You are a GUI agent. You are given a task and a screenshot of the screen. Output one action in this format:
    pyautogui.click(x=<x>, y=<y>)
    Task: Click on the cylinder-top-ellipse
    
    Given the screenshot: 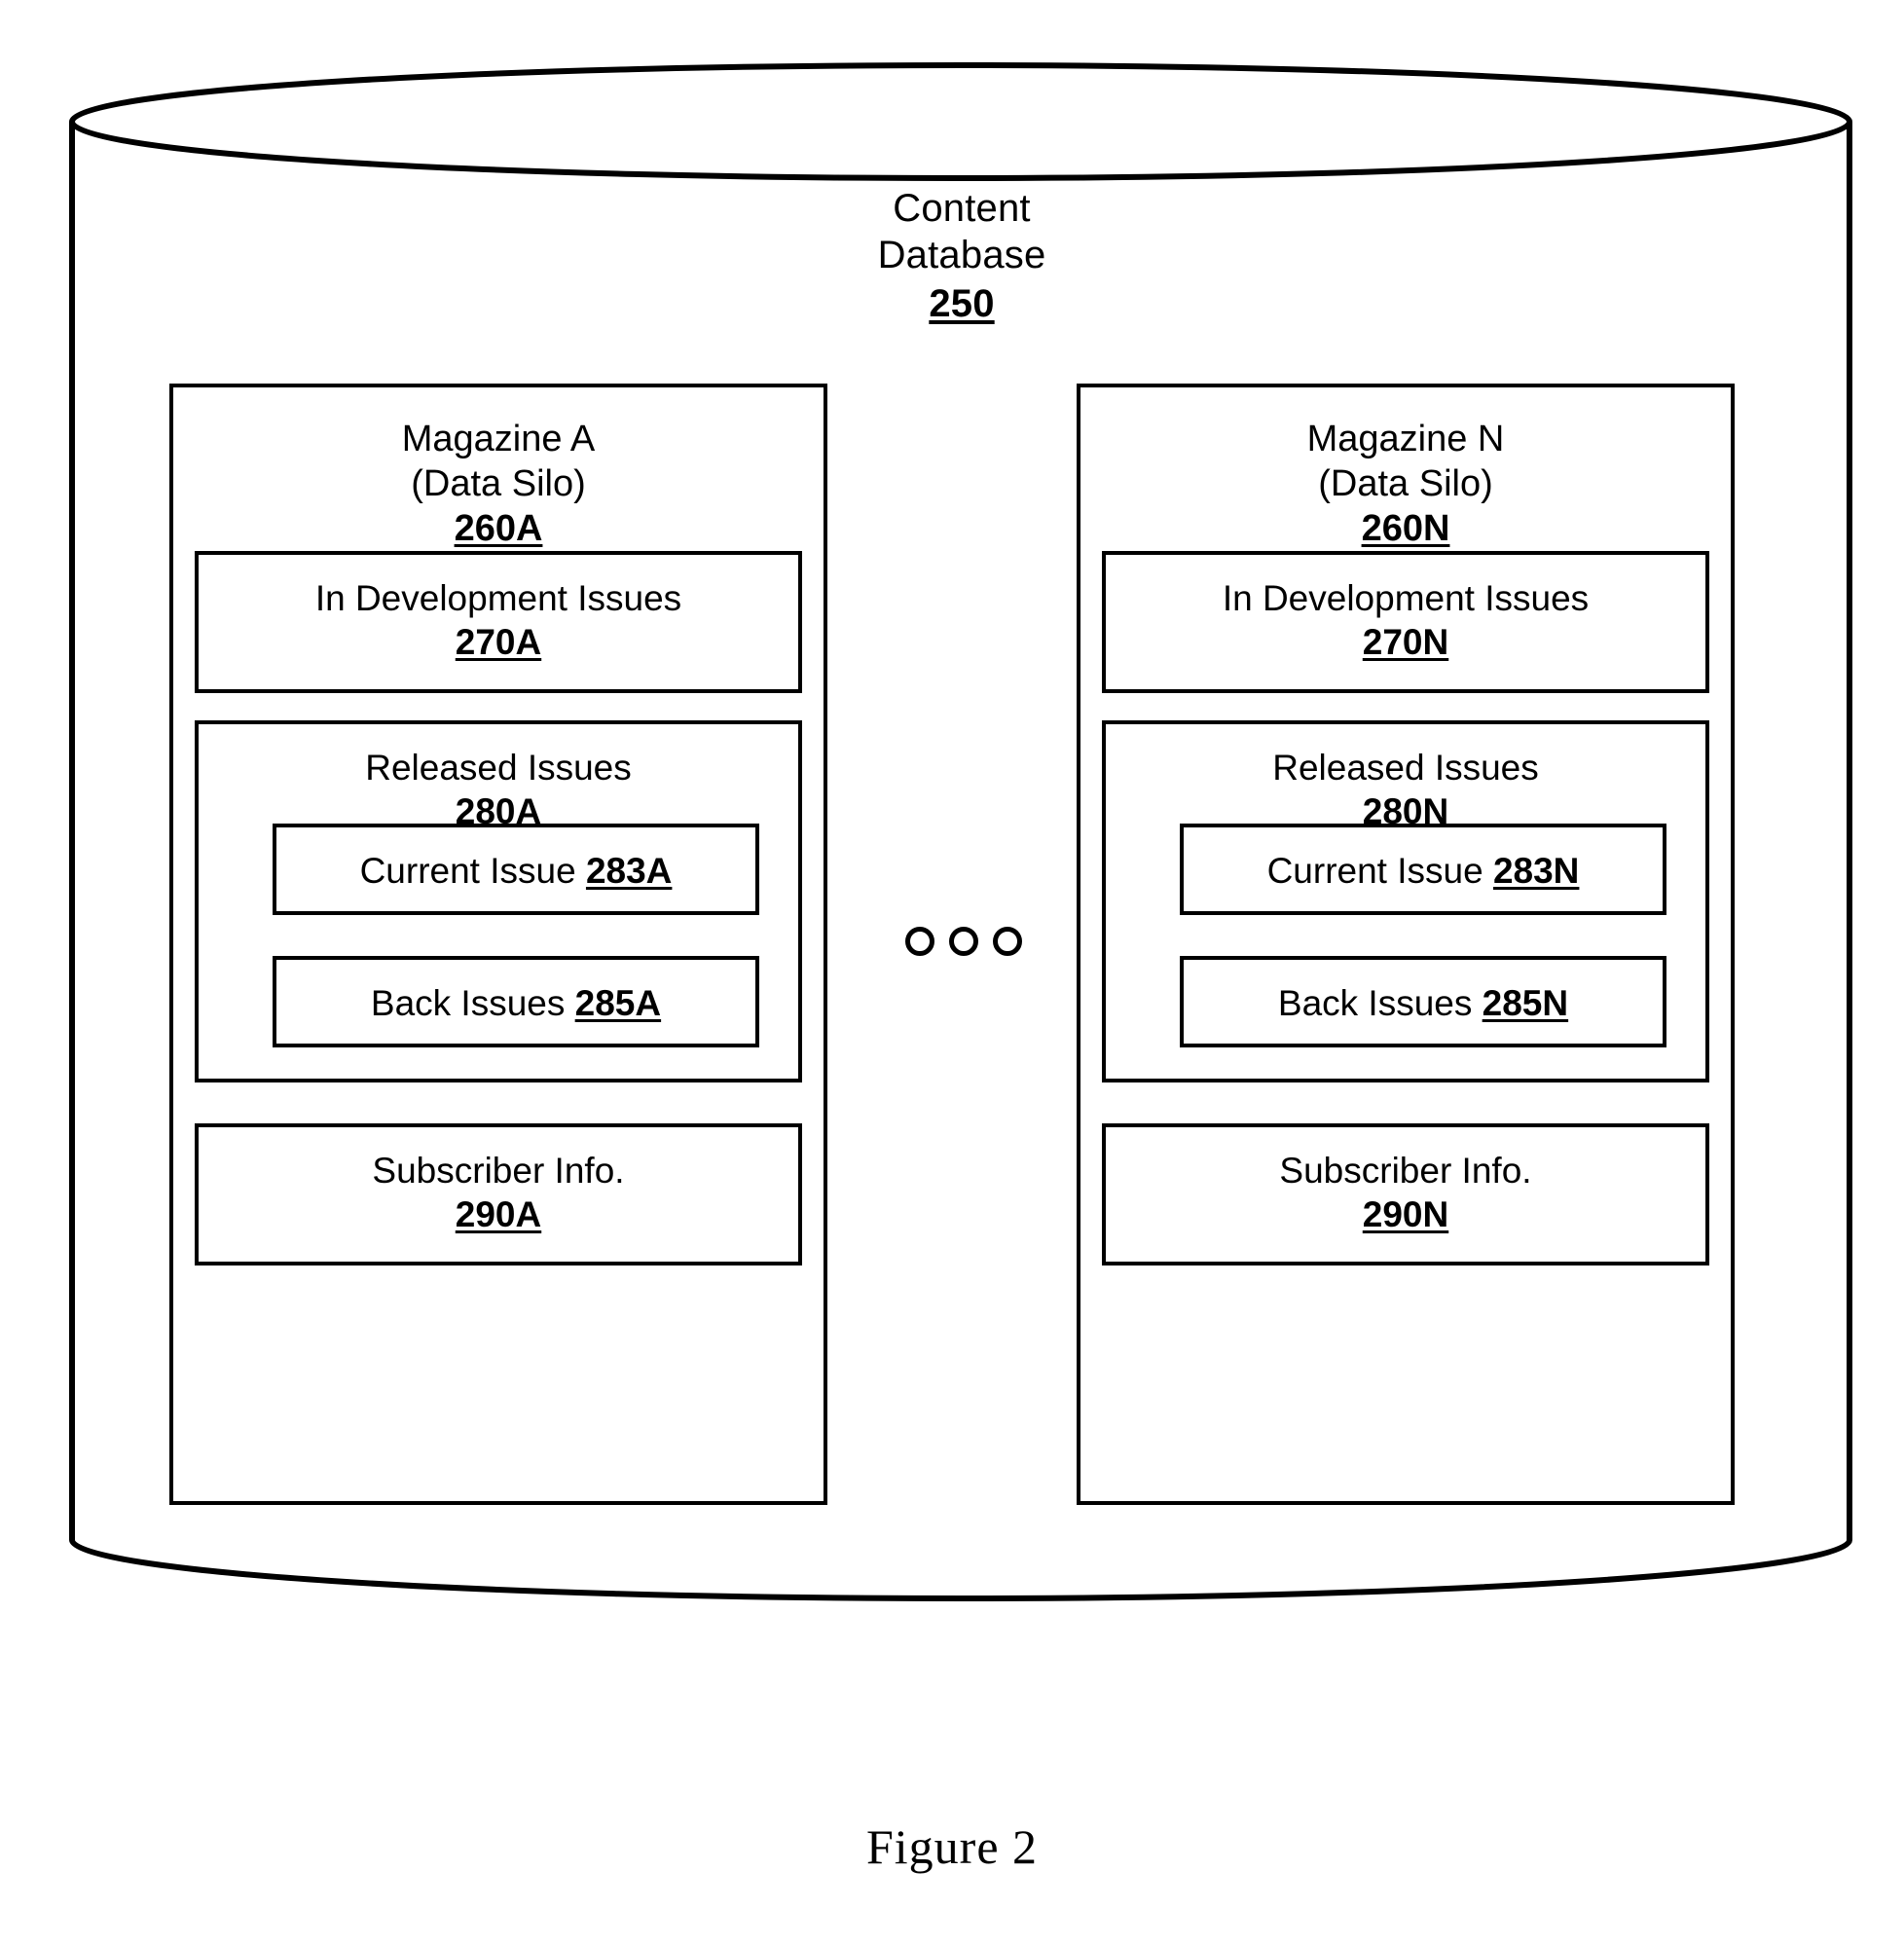 What is the action you would take?
    pyautogui.click(x=960, y=122)
    